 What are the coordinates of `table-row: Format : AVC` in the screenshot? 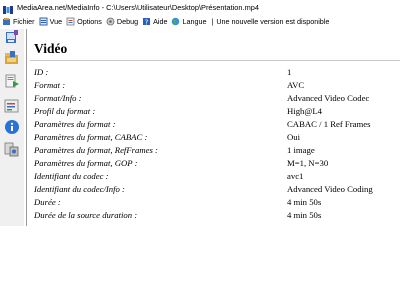 It's located at (217, 85).